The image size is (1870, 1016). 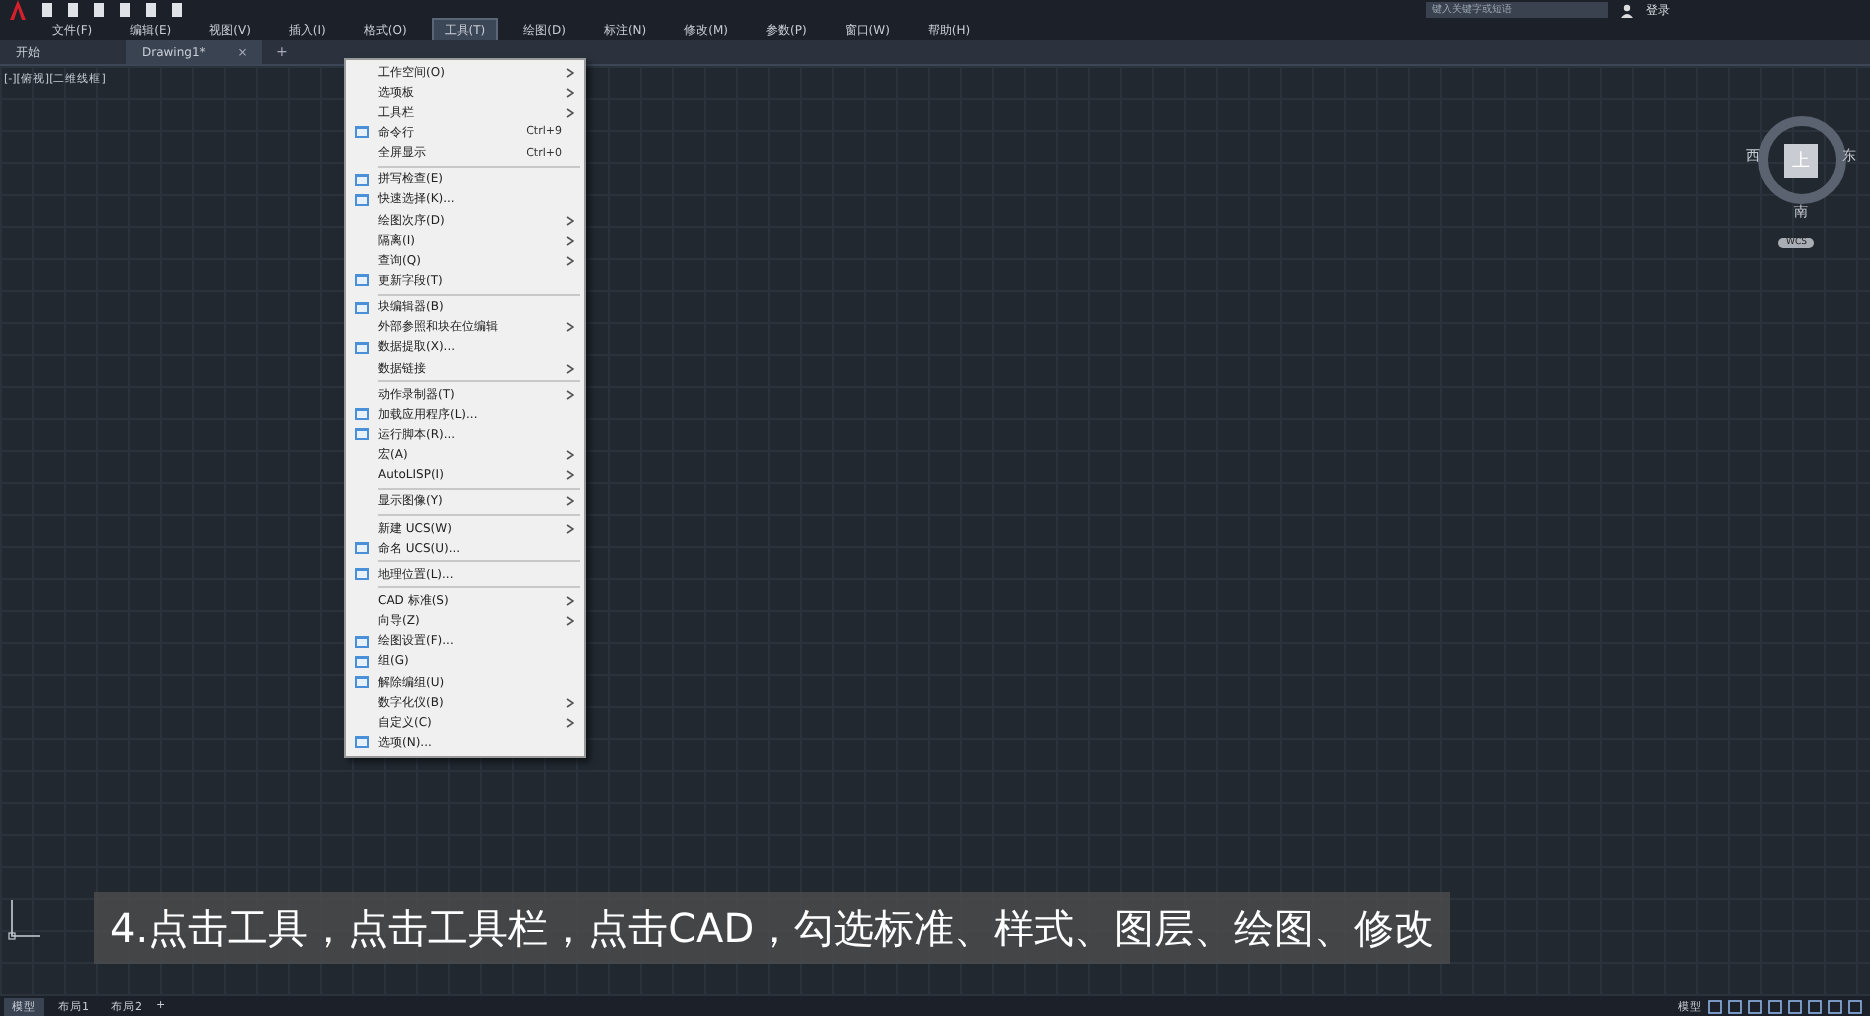 I want to click on ucs-axes-icon, so click(x=24, y=920).